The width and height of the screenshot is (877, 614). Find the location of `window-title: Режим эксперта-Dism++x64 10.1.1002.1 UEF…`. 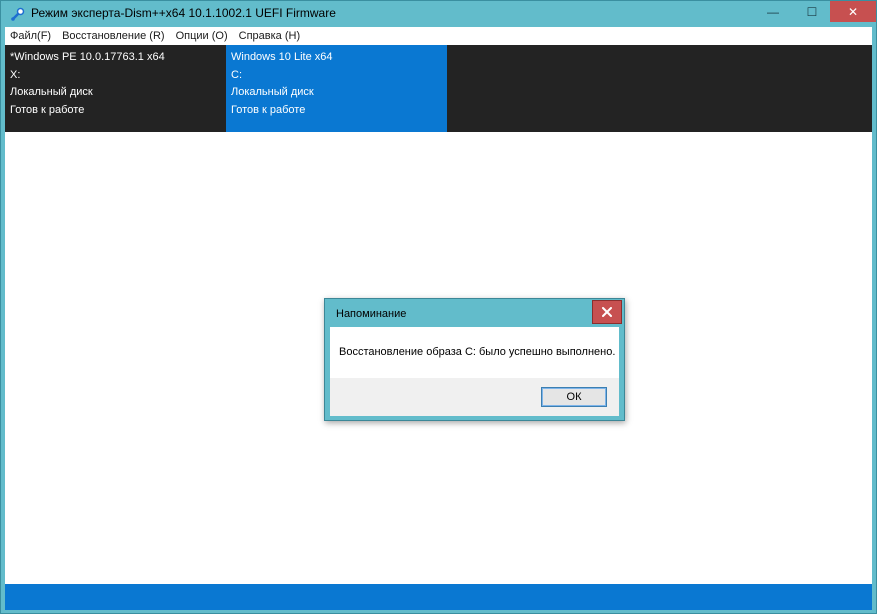

window-title: Режим эксперта-Dism++x64 10.1.1002.1 UEF… is located at coordinates (183, 13).